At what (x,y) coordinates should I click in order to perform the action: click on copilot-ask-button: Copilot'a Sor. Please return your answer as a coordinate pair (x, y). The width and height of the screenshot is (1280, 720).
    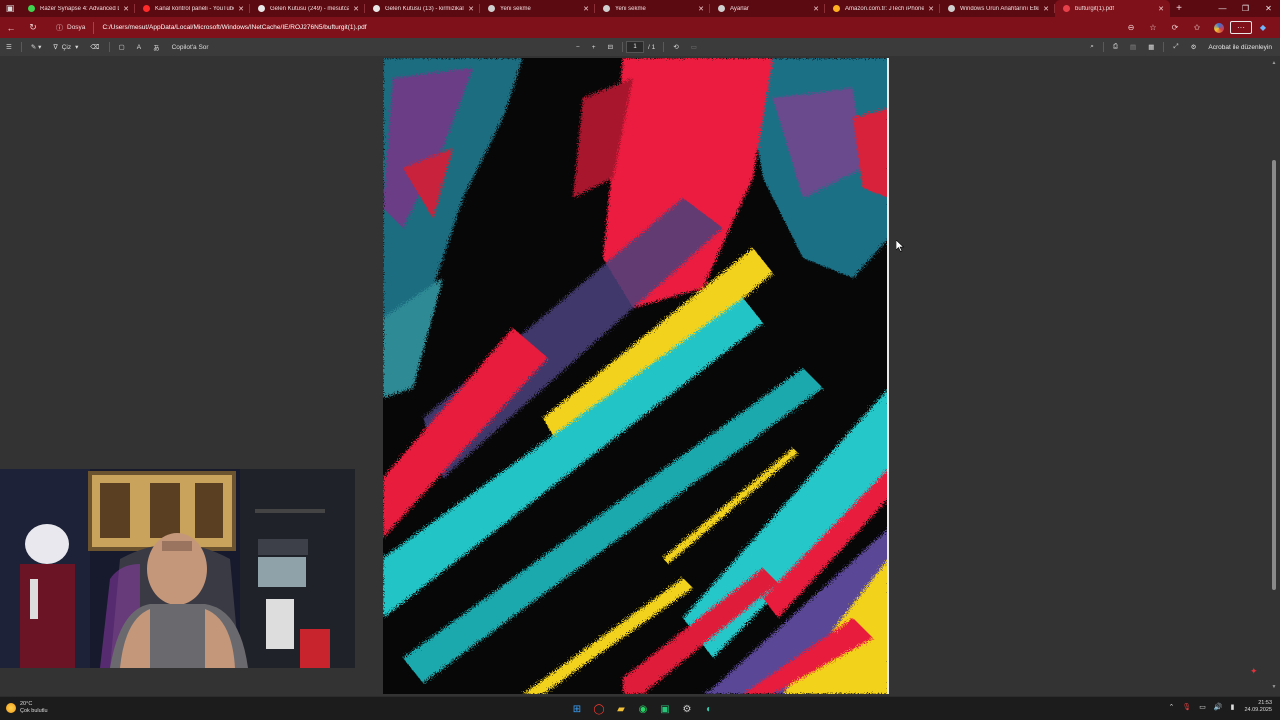
    Looking at the image, I should click on (190, 47).